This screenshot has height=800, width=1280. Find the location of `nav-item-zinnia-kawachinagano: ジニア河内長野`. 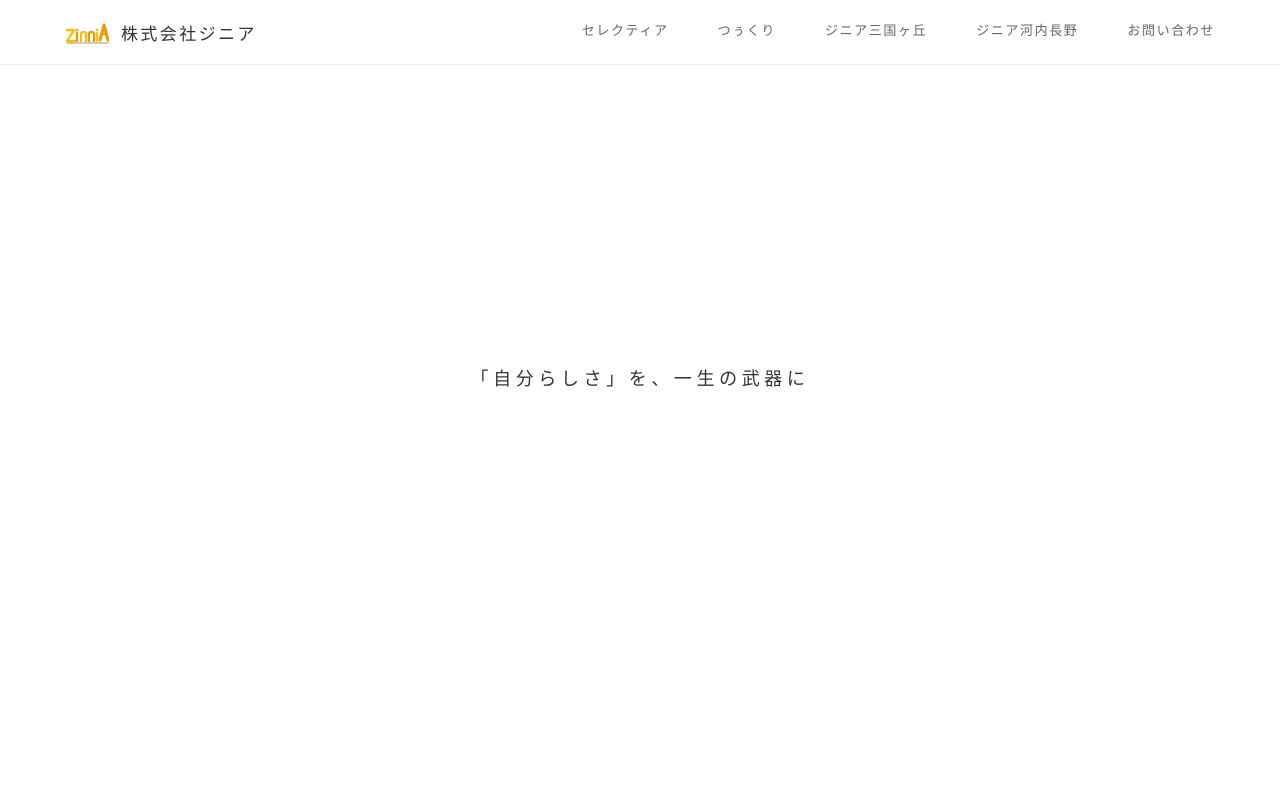

nav-item-zinnia-kawachinagano: ジニア河内長野 is located at coordinates (1027, 32).